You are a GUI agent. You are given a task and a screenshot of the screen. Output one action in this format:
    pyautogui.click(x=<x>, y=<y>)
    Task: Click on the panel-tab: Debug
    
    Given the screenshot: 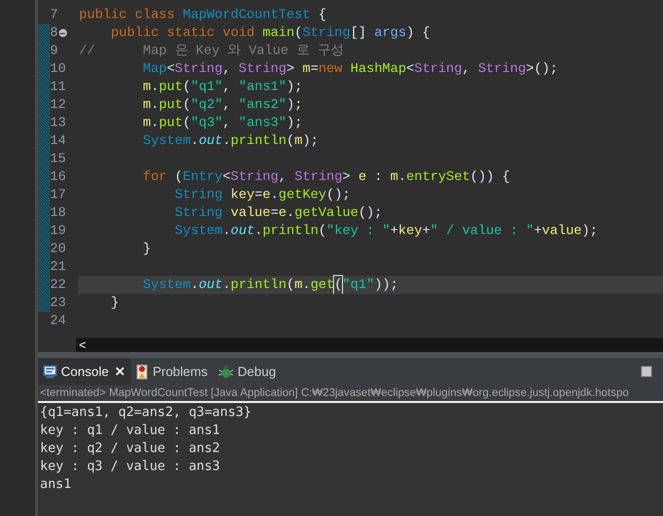 What is the action you would take?
    pyautogui.click(x=246, y=371)
    